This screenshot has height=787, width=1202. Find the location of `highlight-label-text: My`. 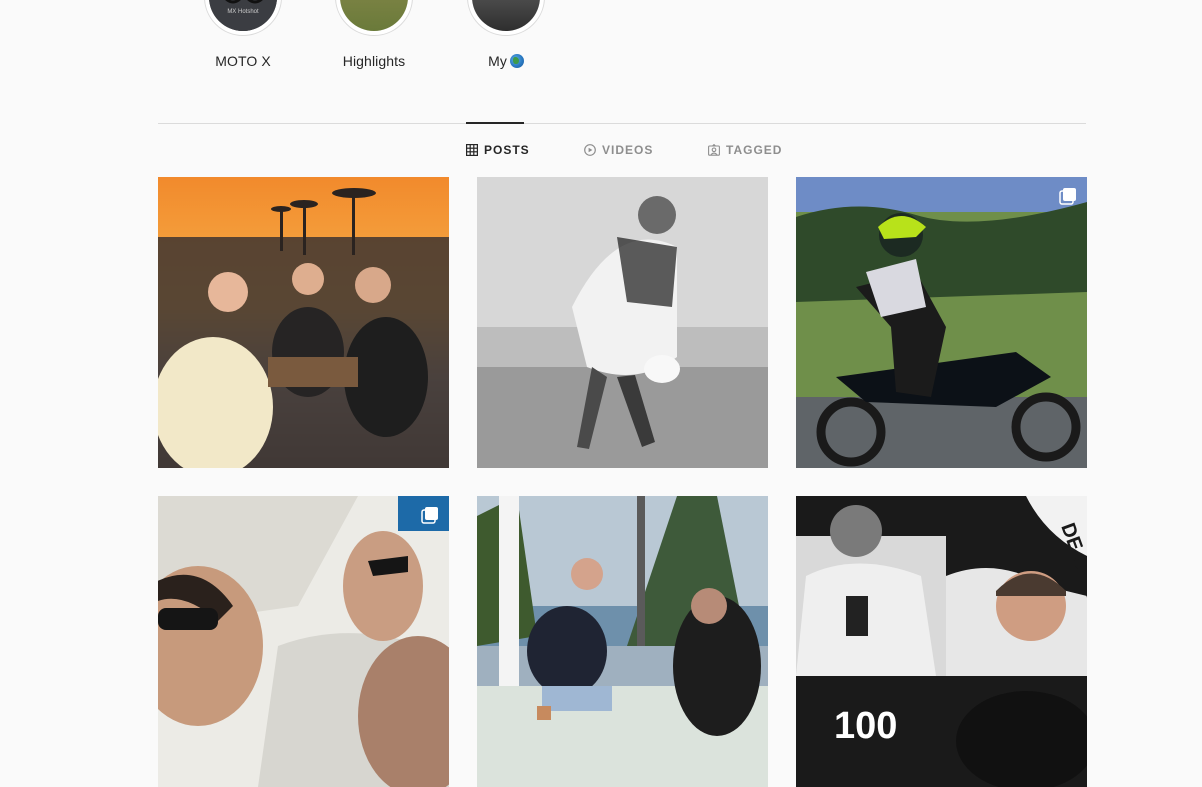

highlight-label-text: My is located at coordinates (497, 61).